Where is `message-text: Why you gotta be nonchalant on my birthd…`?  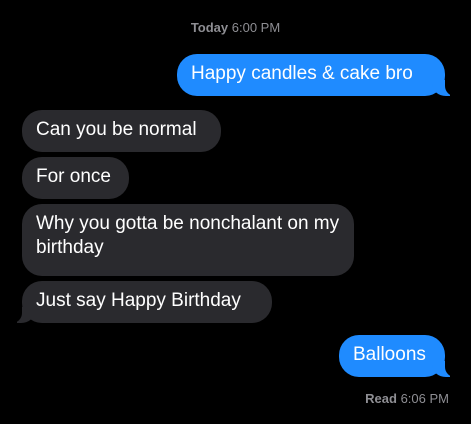 message-text: Why you gotta be nonchalant on my birthd… is located at coordinates (188, 235).